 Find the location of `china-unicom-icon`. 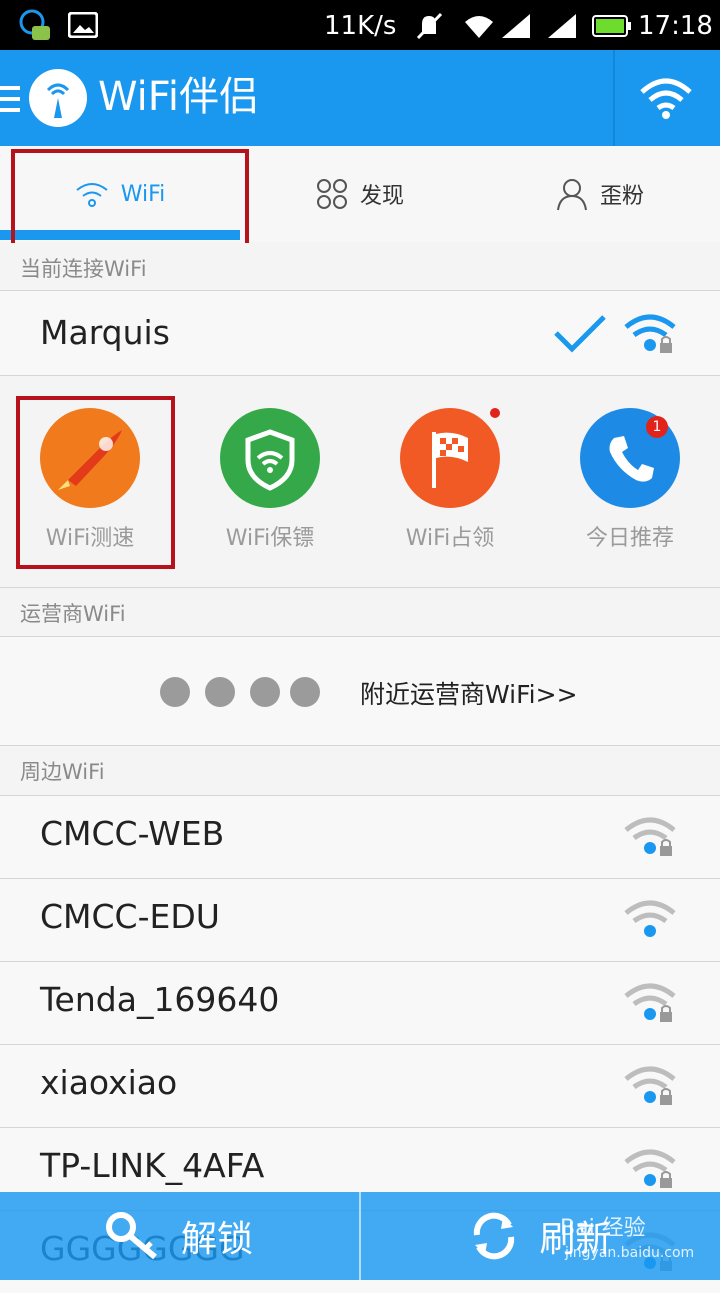

china-unicom-icon is located at coordinates (265, 692).